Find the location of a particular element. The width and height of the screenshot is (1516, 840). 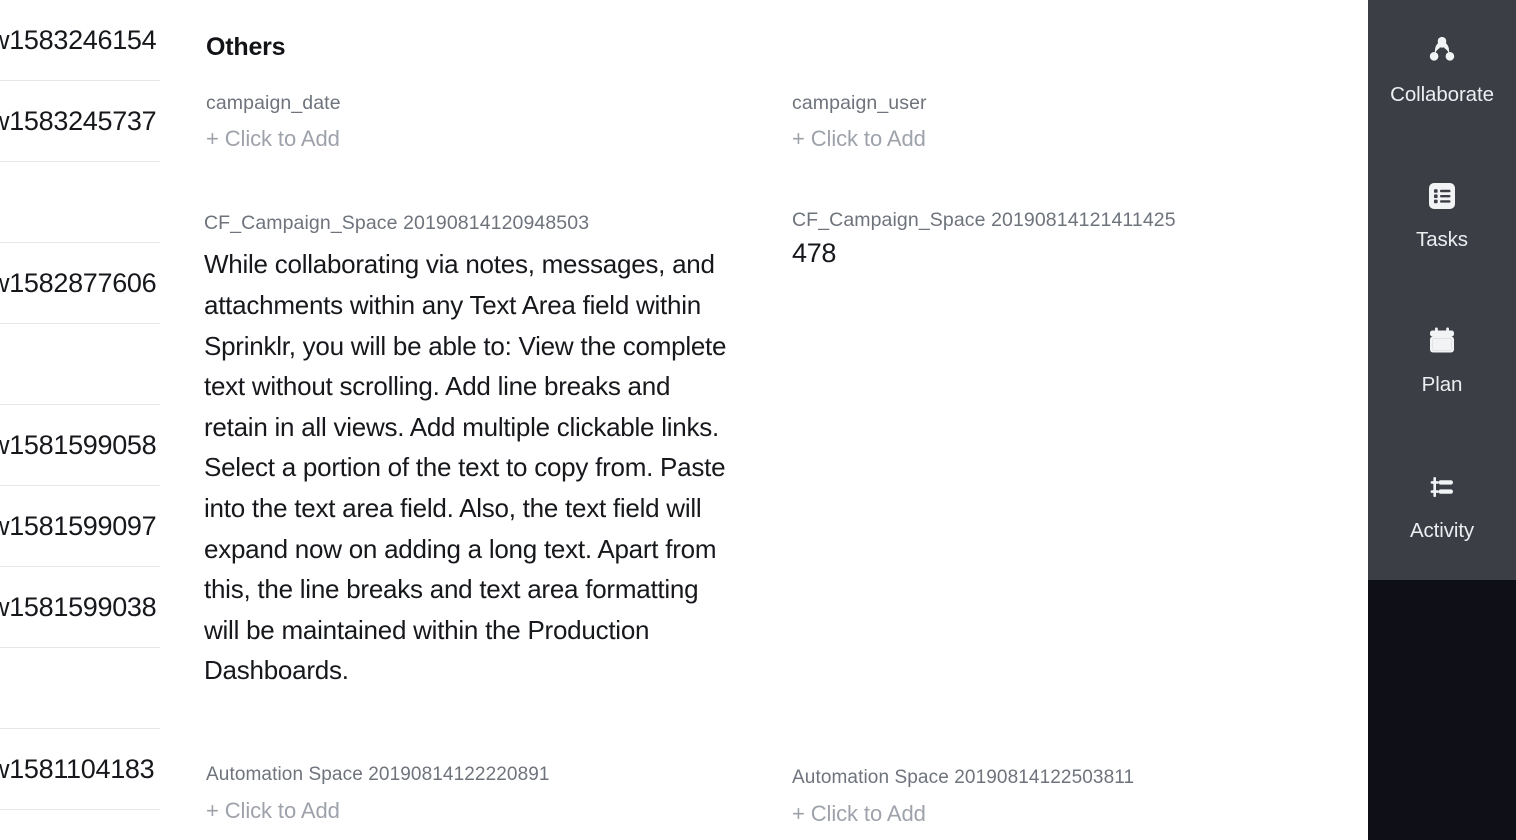

field-label: CF_Campaign_Space 20190814121411425 is located at coordinates (984, 220).